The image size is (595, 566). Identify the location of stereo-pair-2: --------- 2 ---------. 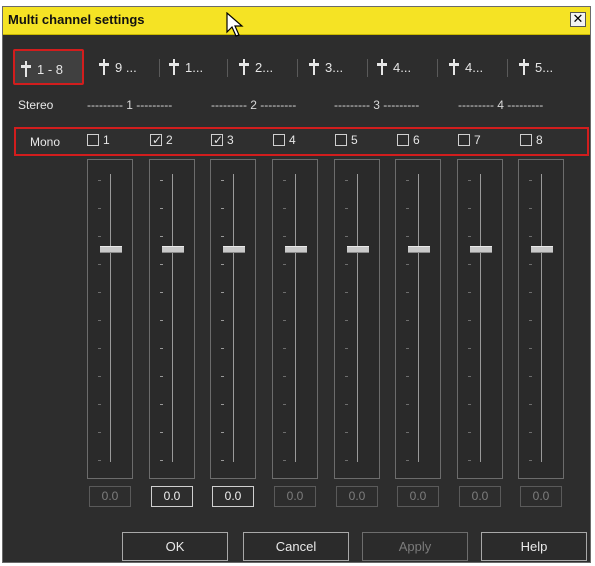
(253, 105).